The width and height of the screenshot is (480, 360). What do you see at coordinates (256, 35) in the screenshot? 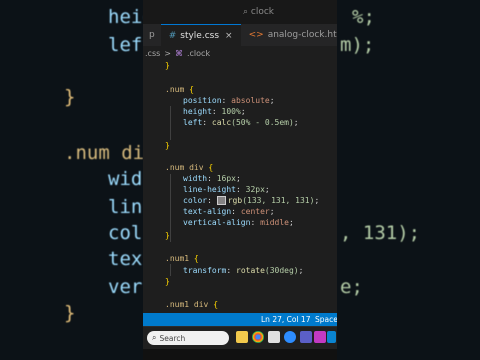
I see `html-file-icon: <>` at bounding box center [256, 35].